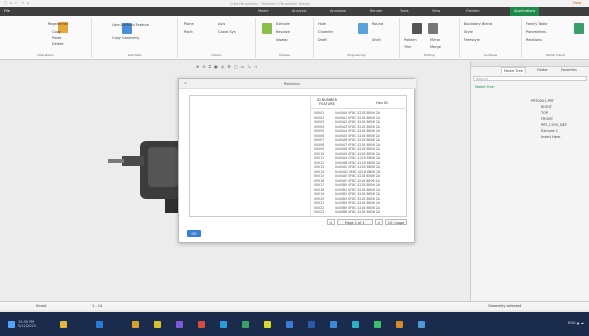  I want to click on boundary-blend-button: Boundary Blend, so click(478, 24).